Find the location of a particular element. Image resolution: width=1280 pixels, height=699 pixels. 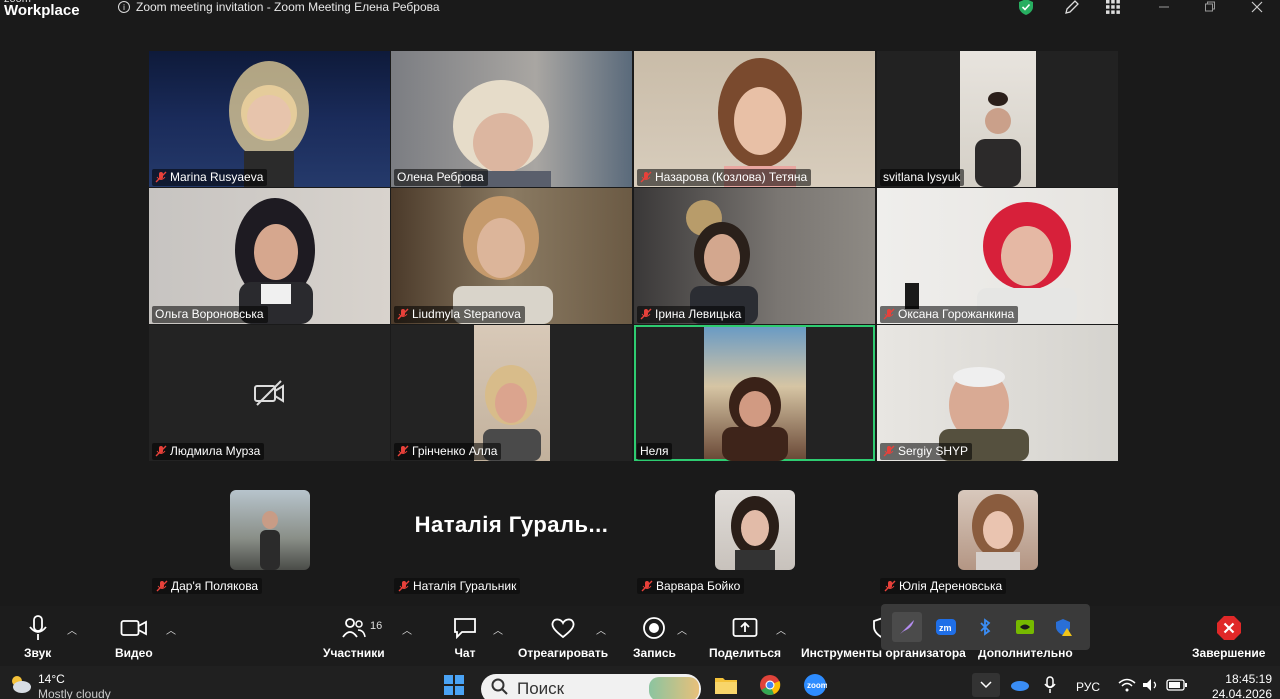

end-meeting-button: Завершение is located at coordinates (1228, 637).